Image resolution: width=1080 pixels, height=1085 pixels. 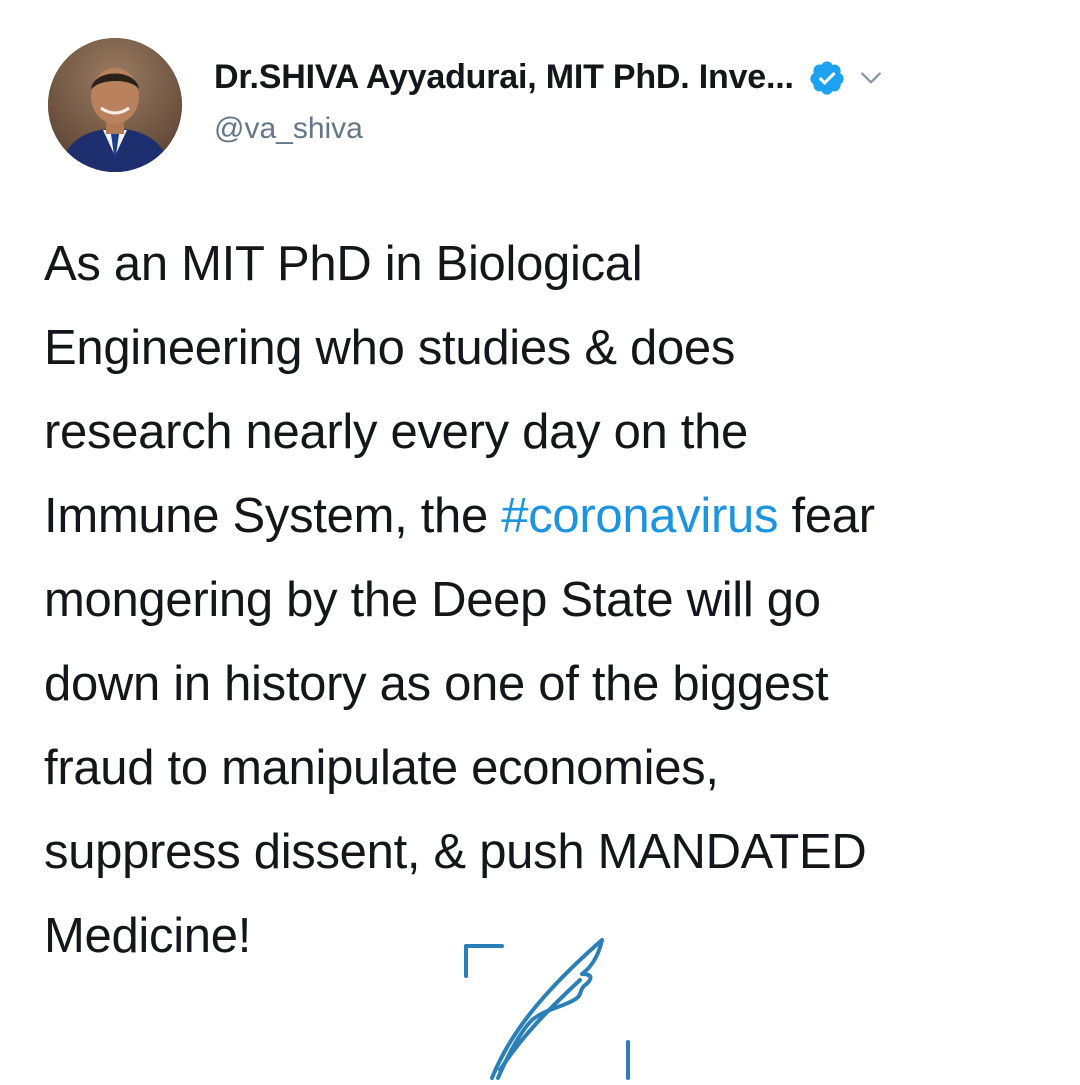 What do you see at coordinates (288, 129) in the screenshot?
I see `author-handle: @va_shiva` at bounding box center [288, 129].